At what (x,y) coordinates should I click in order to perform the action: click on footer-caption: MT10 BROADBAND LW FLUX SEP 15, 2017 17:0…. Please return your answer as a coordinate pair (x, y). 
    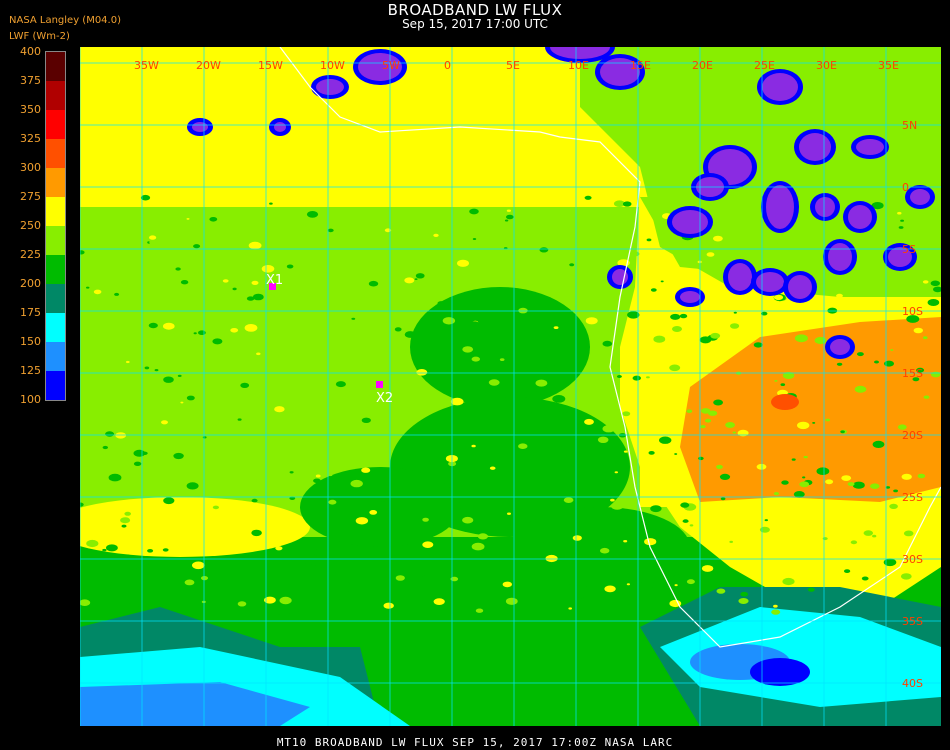
    Looking at the image, I should click on (475, 742).